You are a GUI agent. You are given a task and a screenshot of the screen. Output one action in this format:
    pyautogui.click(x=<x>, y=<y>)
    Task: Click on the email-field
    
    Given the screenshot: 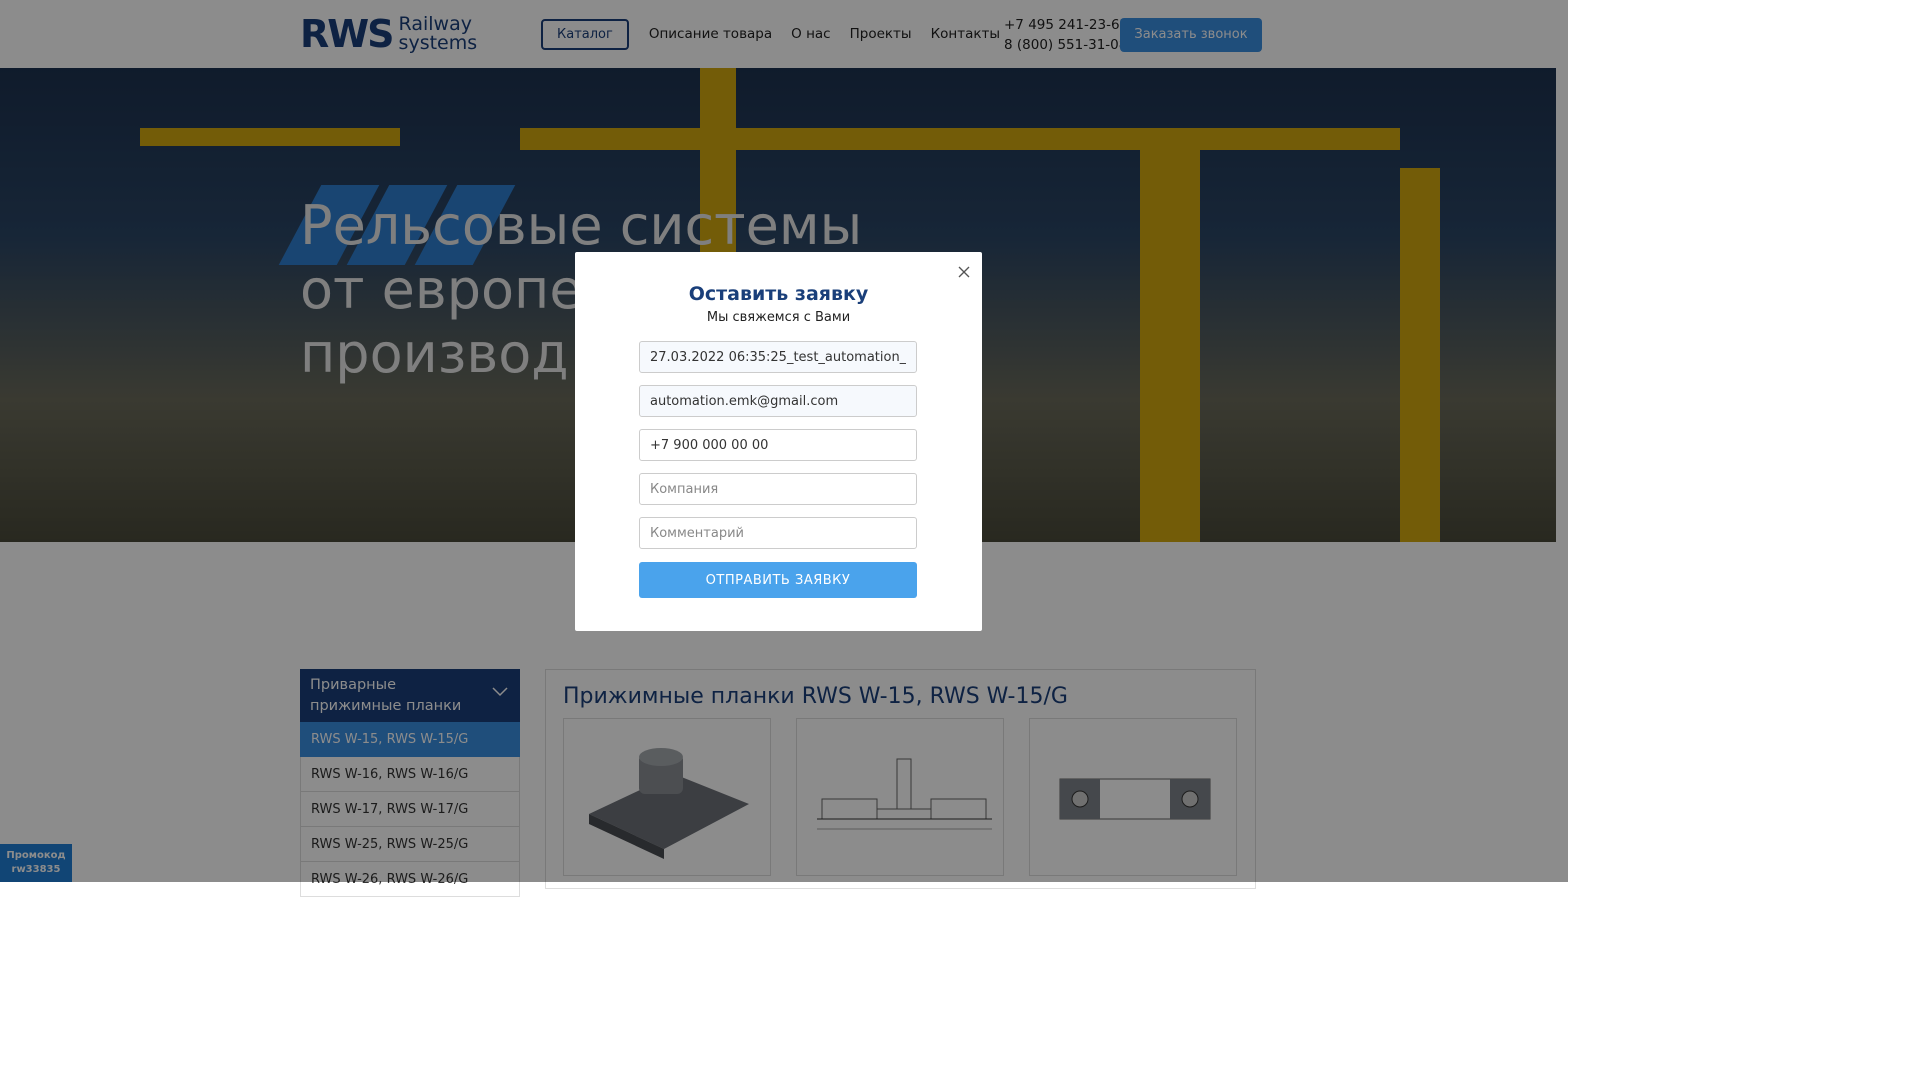 What is the action you would take?
    pyautogui.click(x=778, y=401)
    